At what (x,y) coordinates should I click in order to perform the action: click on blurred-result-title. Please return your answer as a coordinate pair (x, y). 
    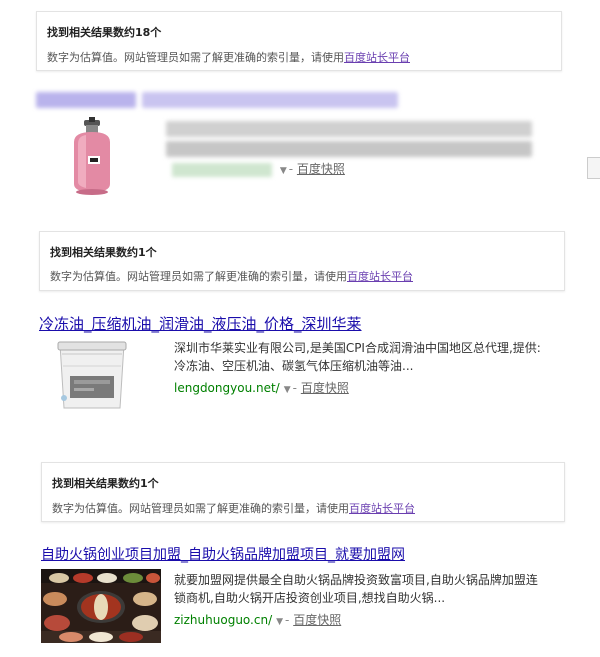
    Looking at the image, I should click on (86, 100).